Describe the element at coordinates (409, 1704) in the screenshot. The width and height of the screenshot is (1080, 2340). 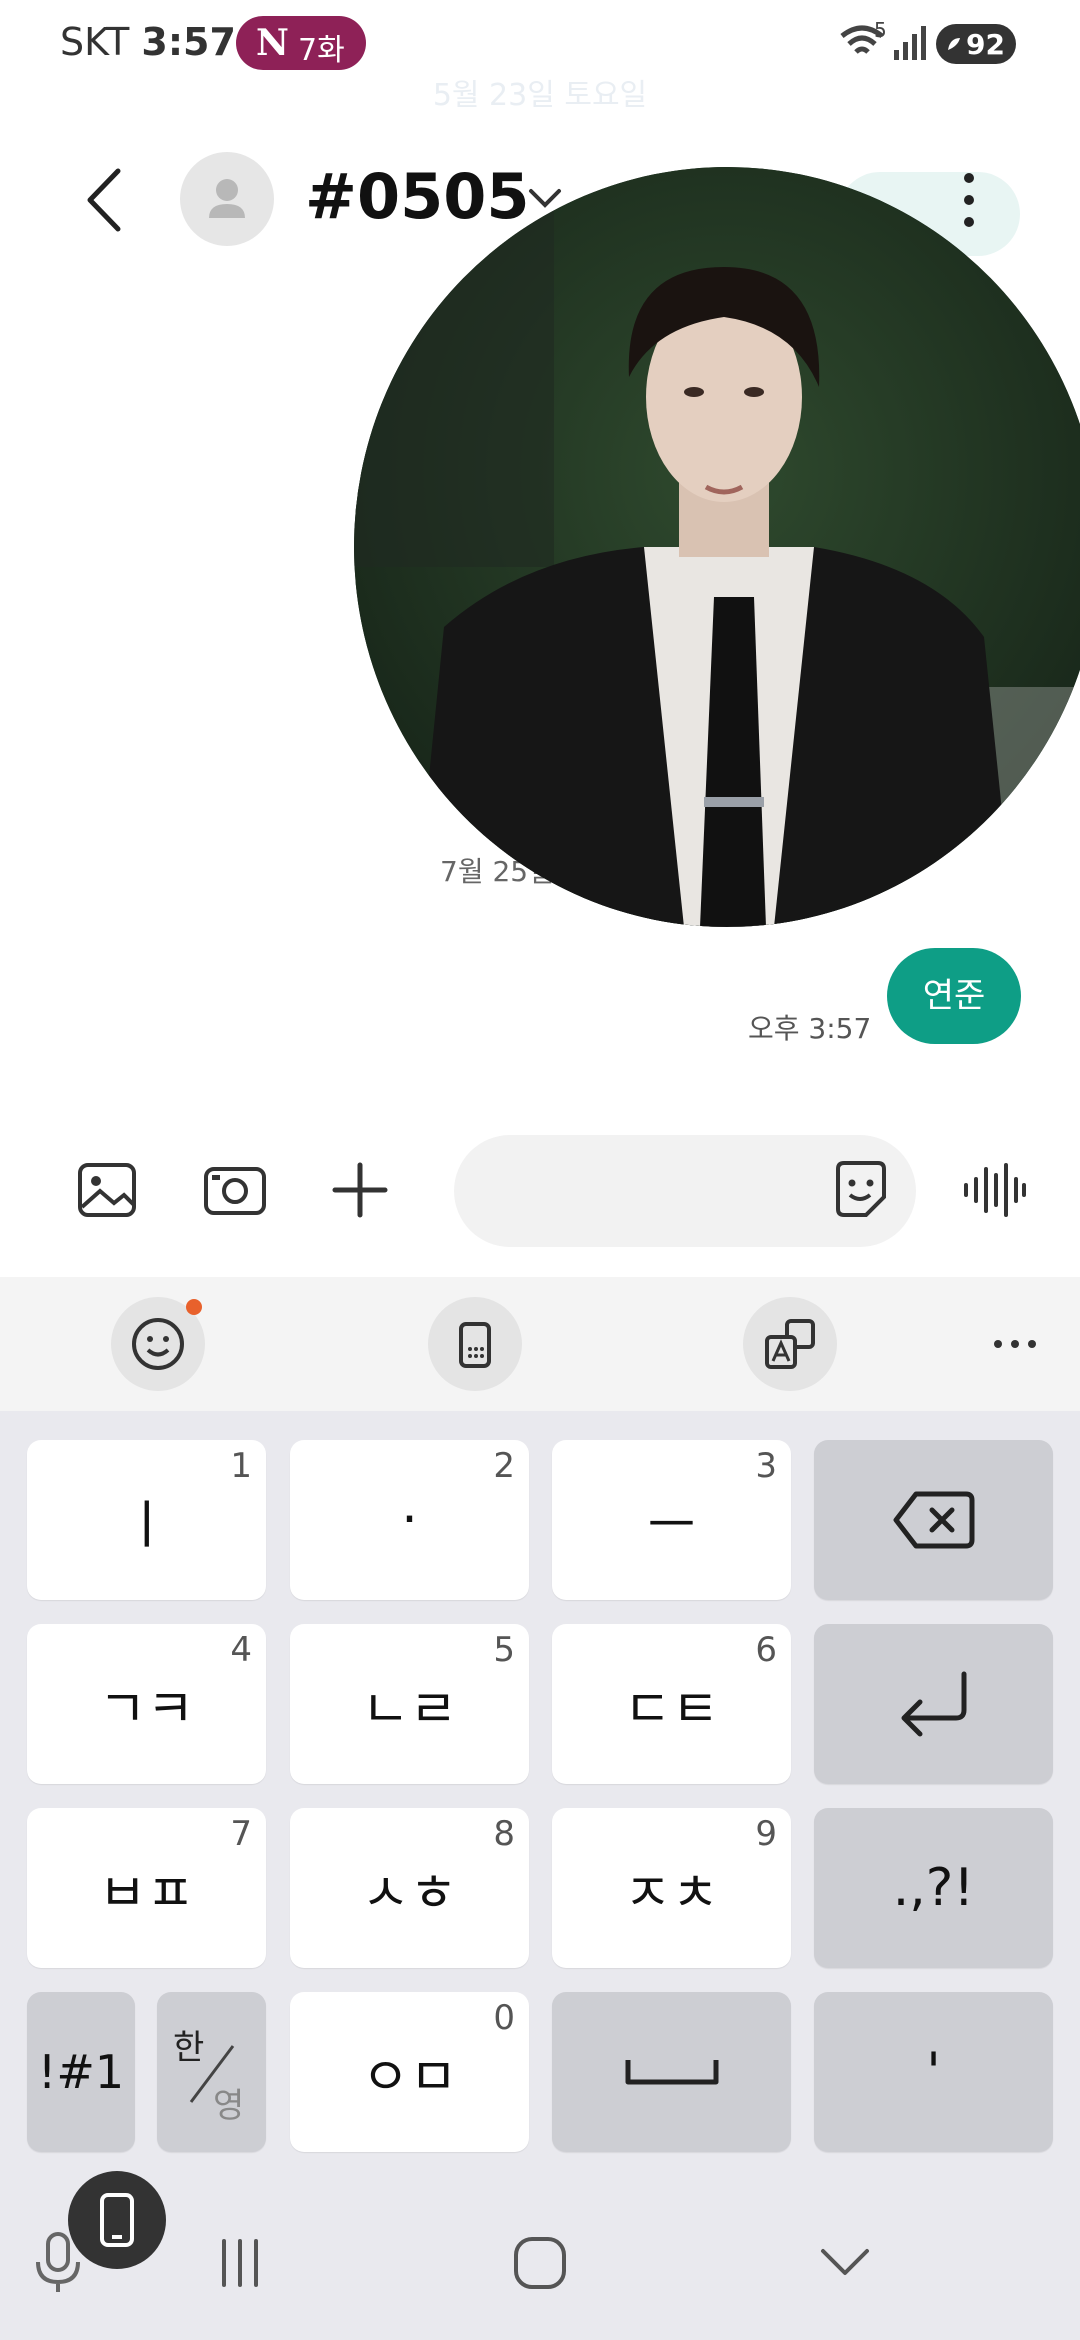
I see `key-5: ㄴㄹ 5` at that location.